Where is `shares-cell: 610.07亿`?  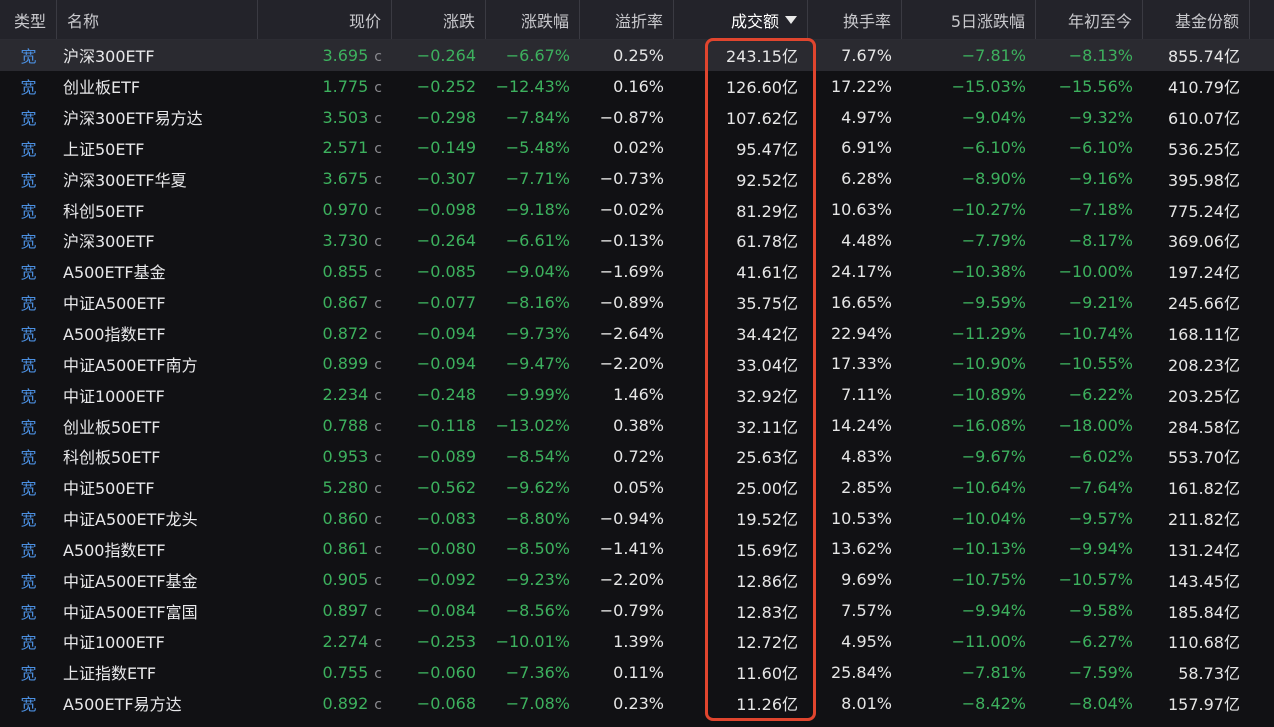
shares-cell: 610.07亿 is located at coordinates (1204, 119).